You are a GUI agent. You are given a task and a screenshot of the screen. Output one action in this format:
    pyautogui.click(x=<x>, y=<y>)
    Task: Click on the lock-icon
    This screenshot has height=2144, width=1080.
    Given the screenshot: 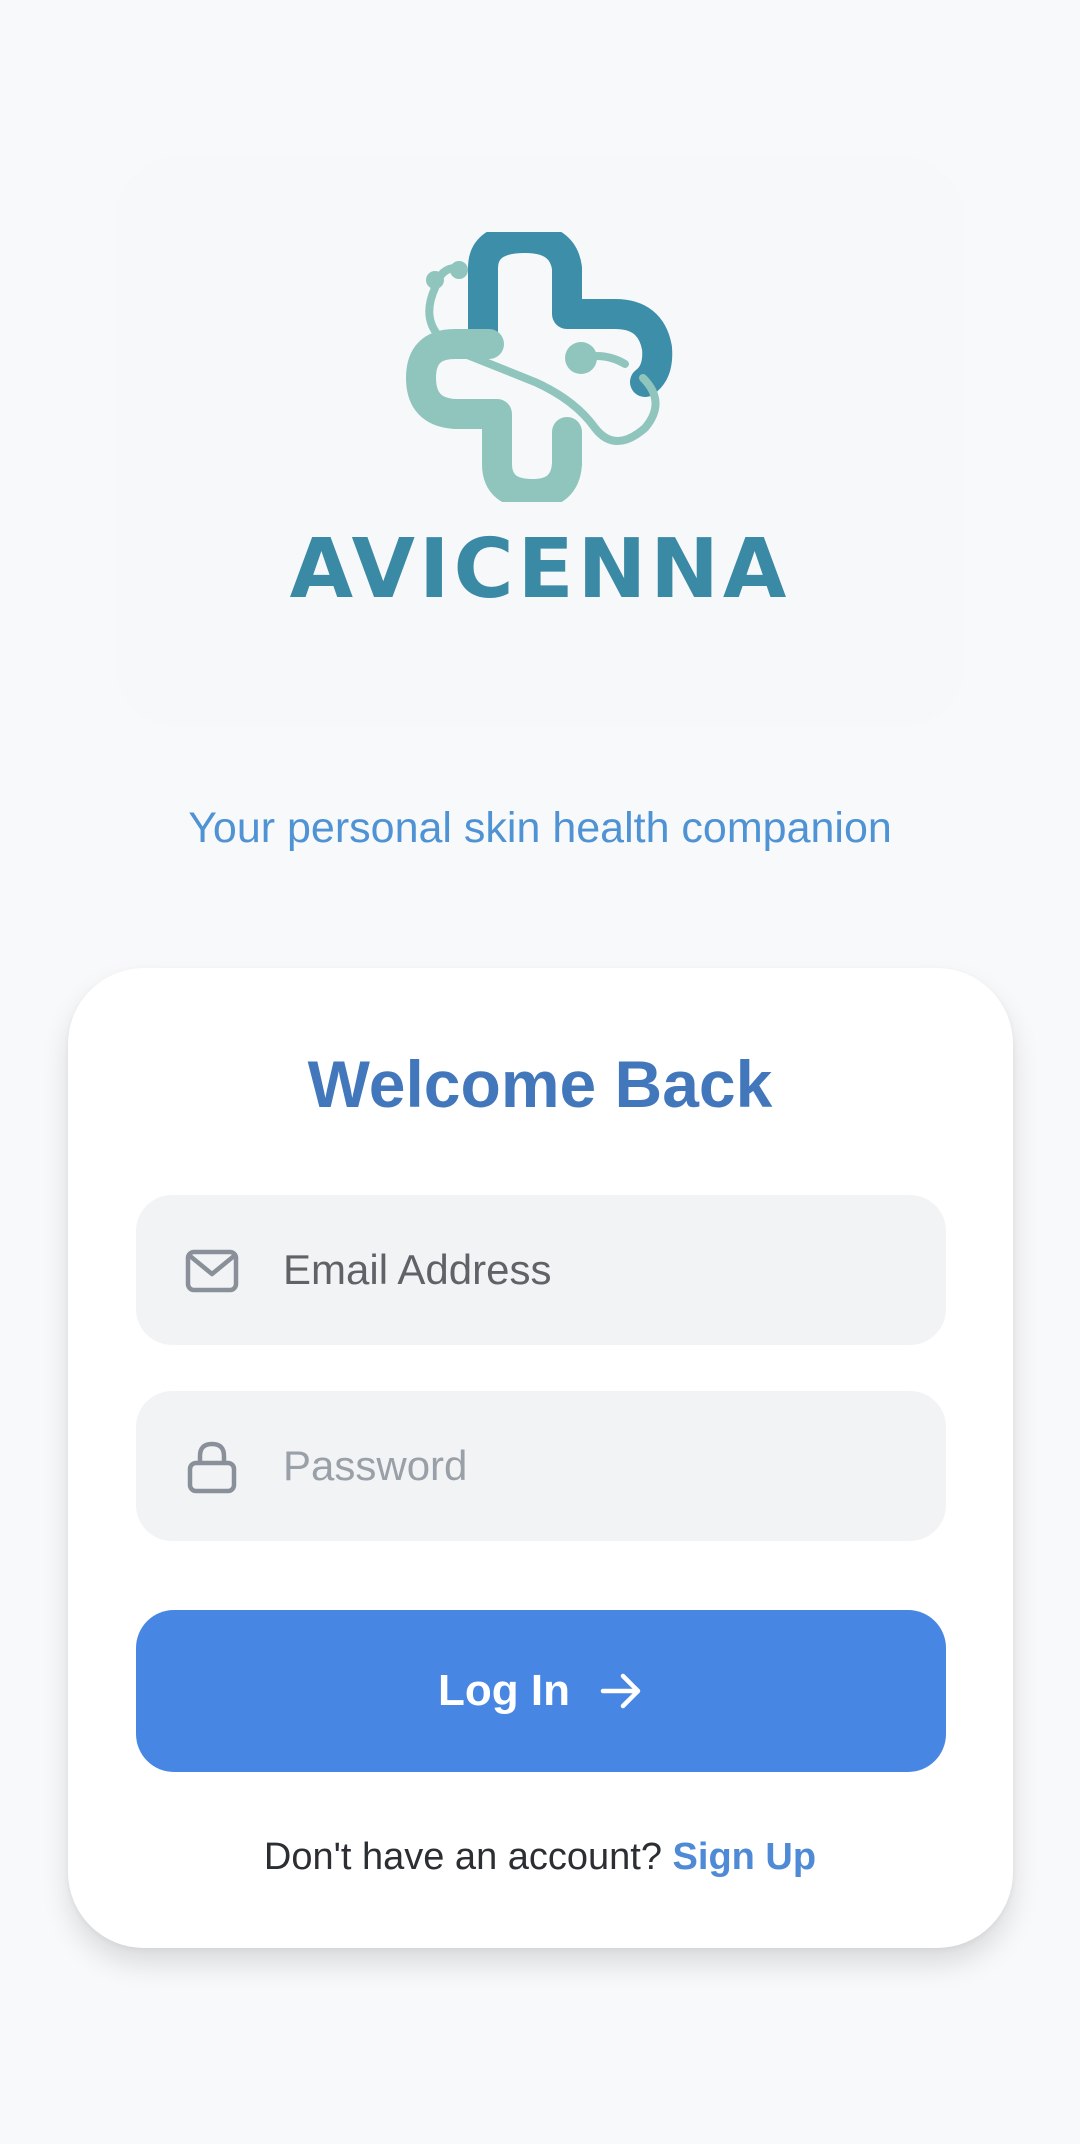 What is the action you would take?
    pyautogui.click(x=212, y=1467)
    